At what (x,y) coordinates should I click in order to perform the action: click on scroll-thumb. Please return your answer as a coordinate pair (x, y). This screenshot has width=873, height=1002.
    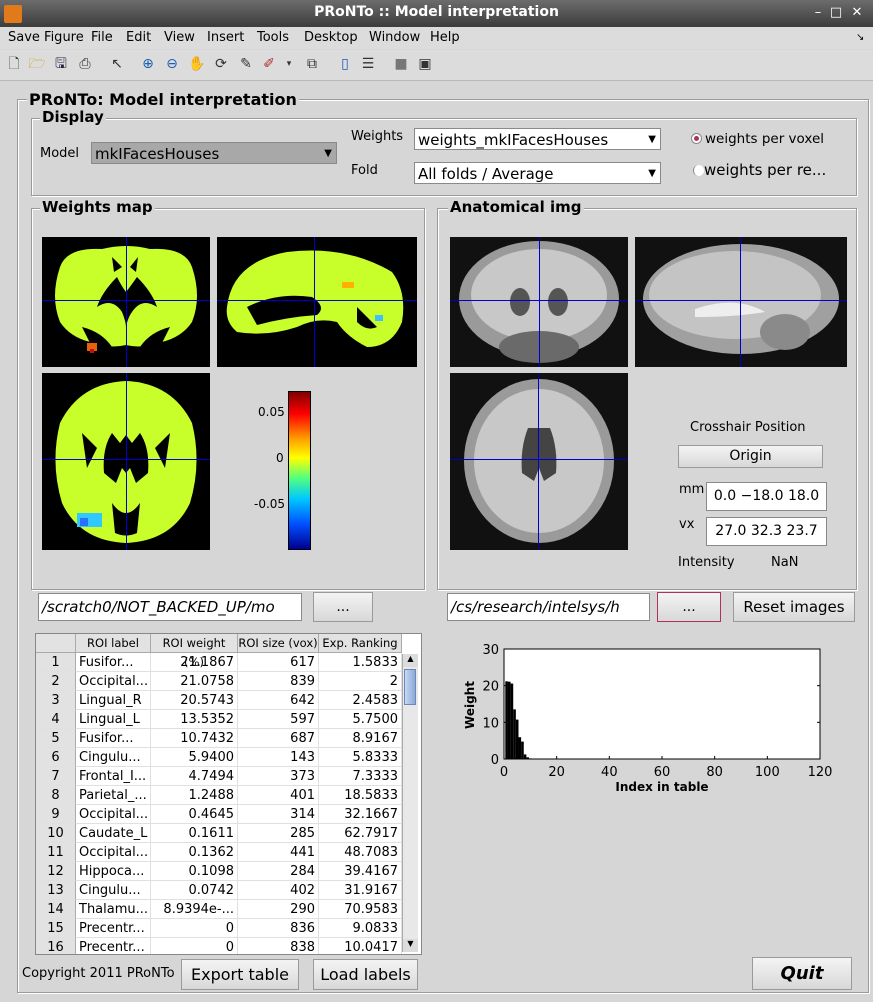
    Looking at the image, I should click on (410, 687).